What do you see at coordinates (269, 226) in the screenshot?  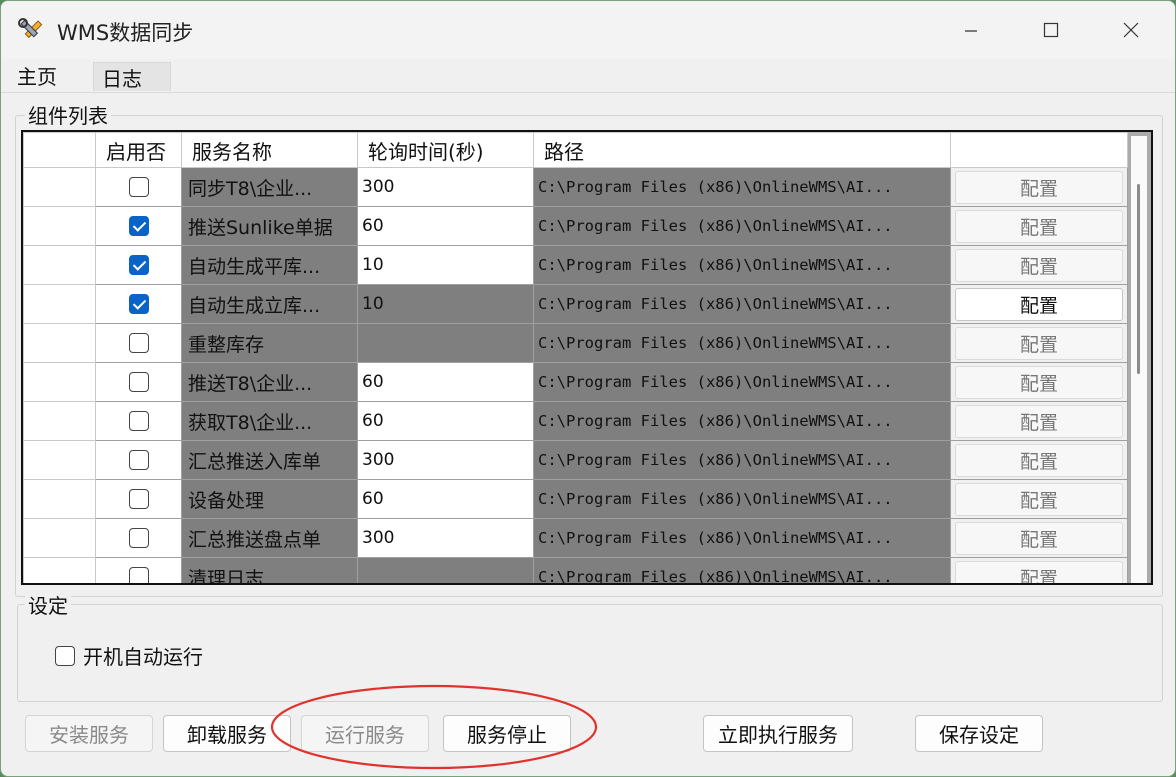 I see `service-name-cell: 推送Sunlike单据` at bounding box center [269, 226].